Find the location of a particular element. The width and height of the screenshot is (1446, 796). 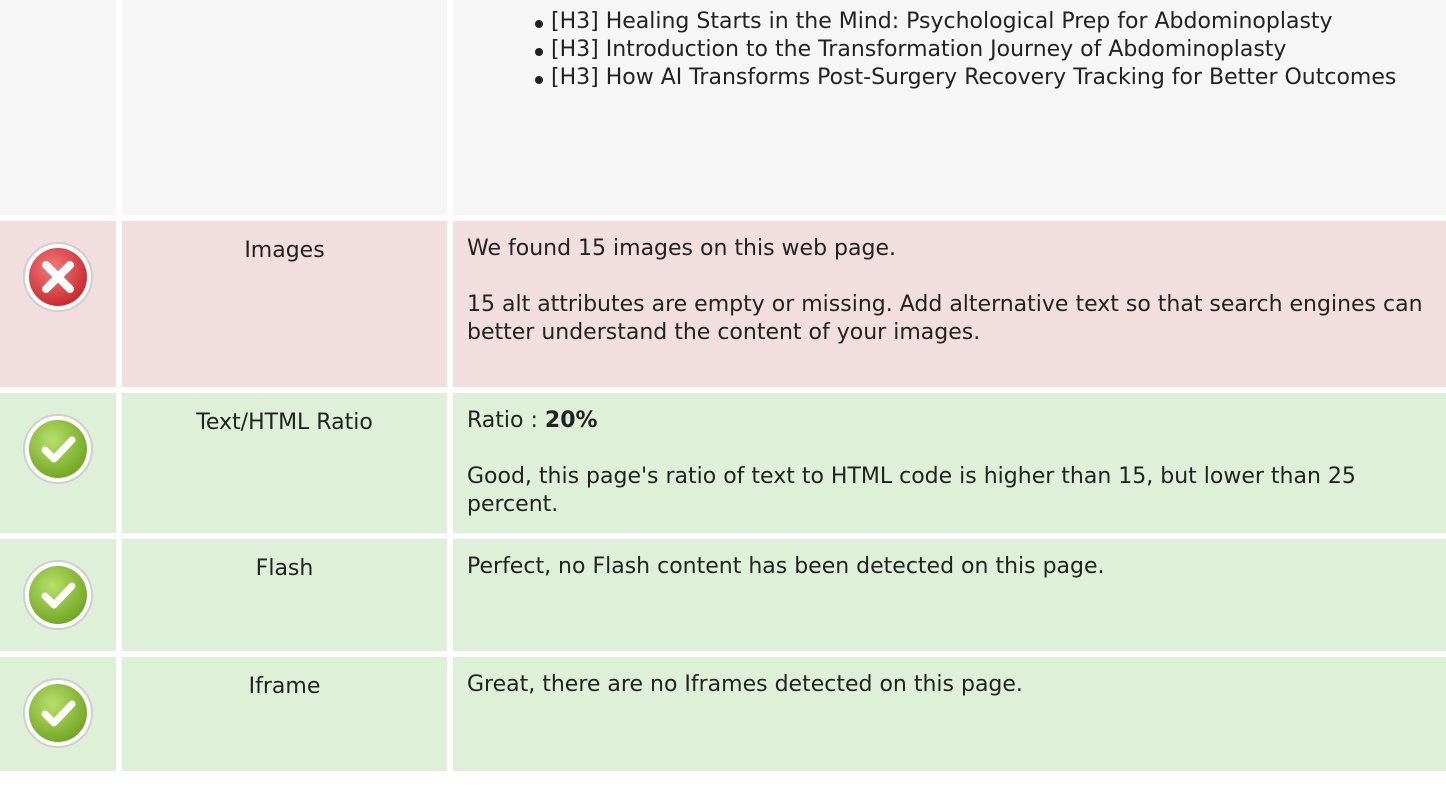

flash-label: Flash is located at coordinates (284, 595).